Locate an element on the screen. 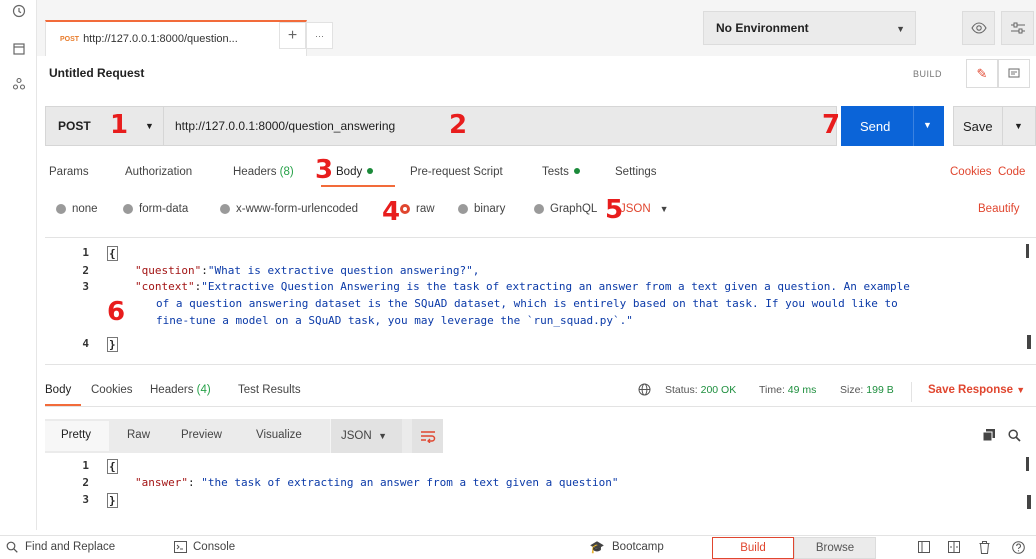 This screenshot has height=559, width=1036. response-tab-cookies: Cookies is located at coordinates (112, 390).